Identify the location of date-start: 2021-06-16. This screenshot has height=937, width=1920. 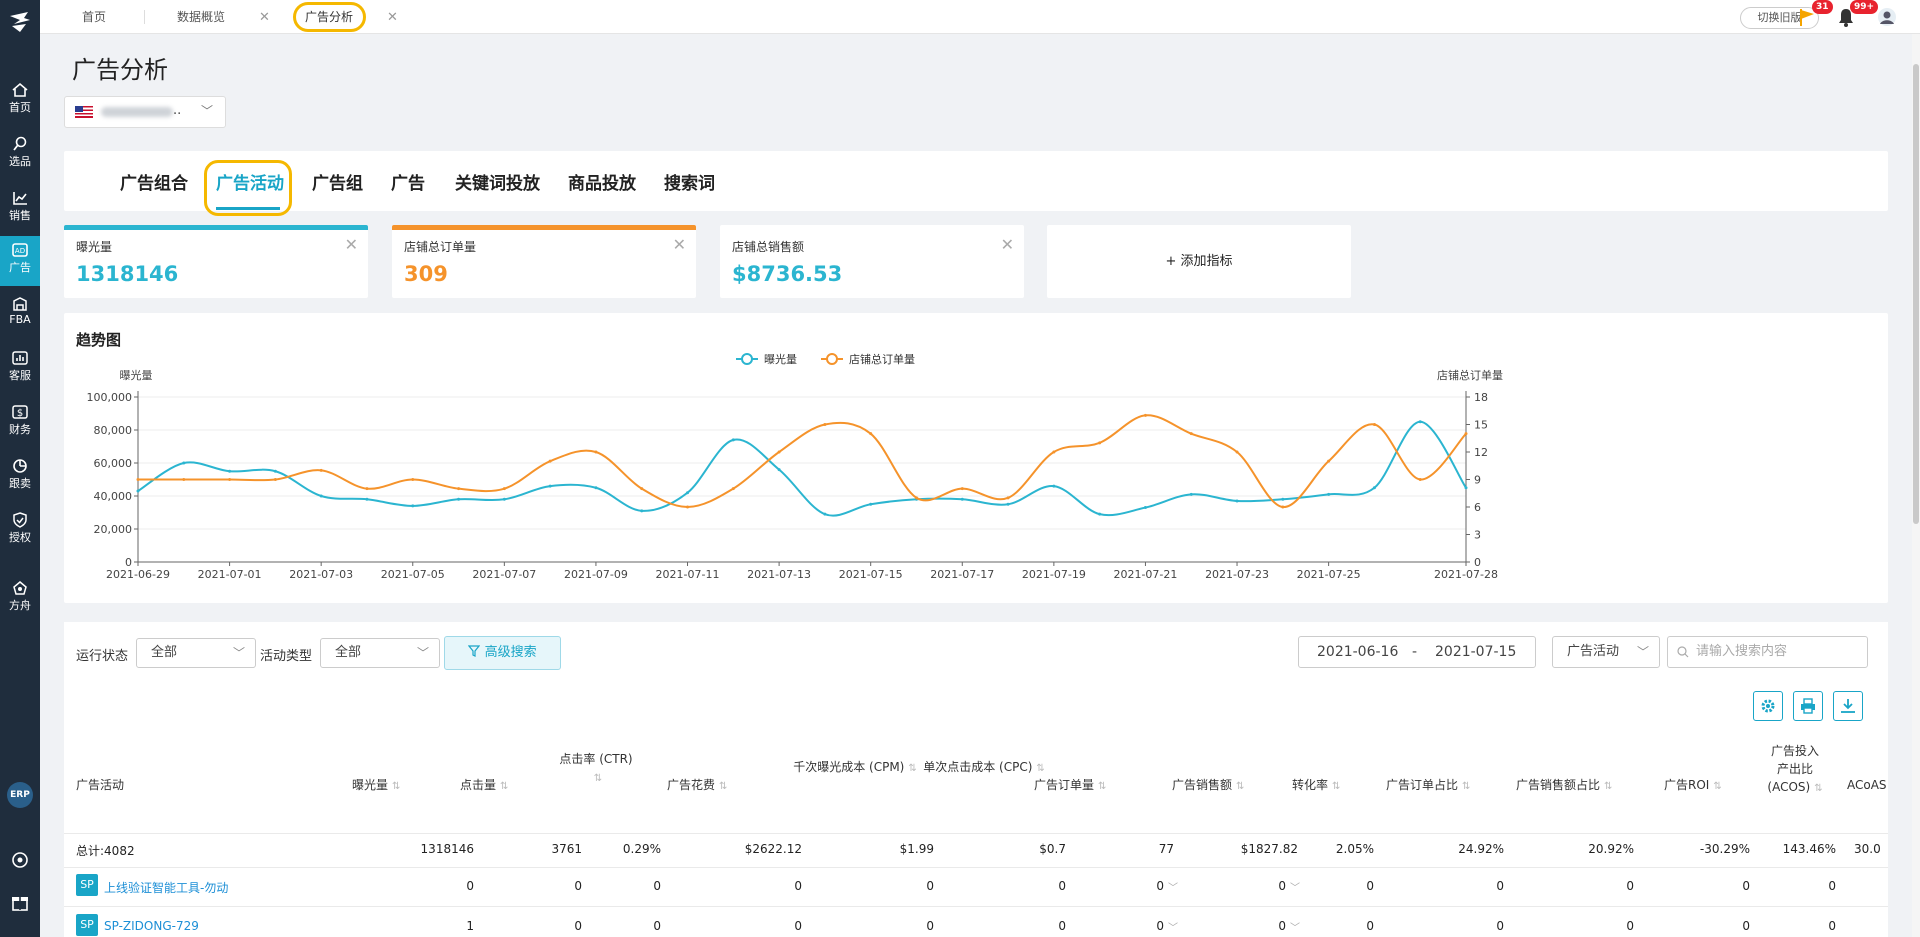
(1358, 652).